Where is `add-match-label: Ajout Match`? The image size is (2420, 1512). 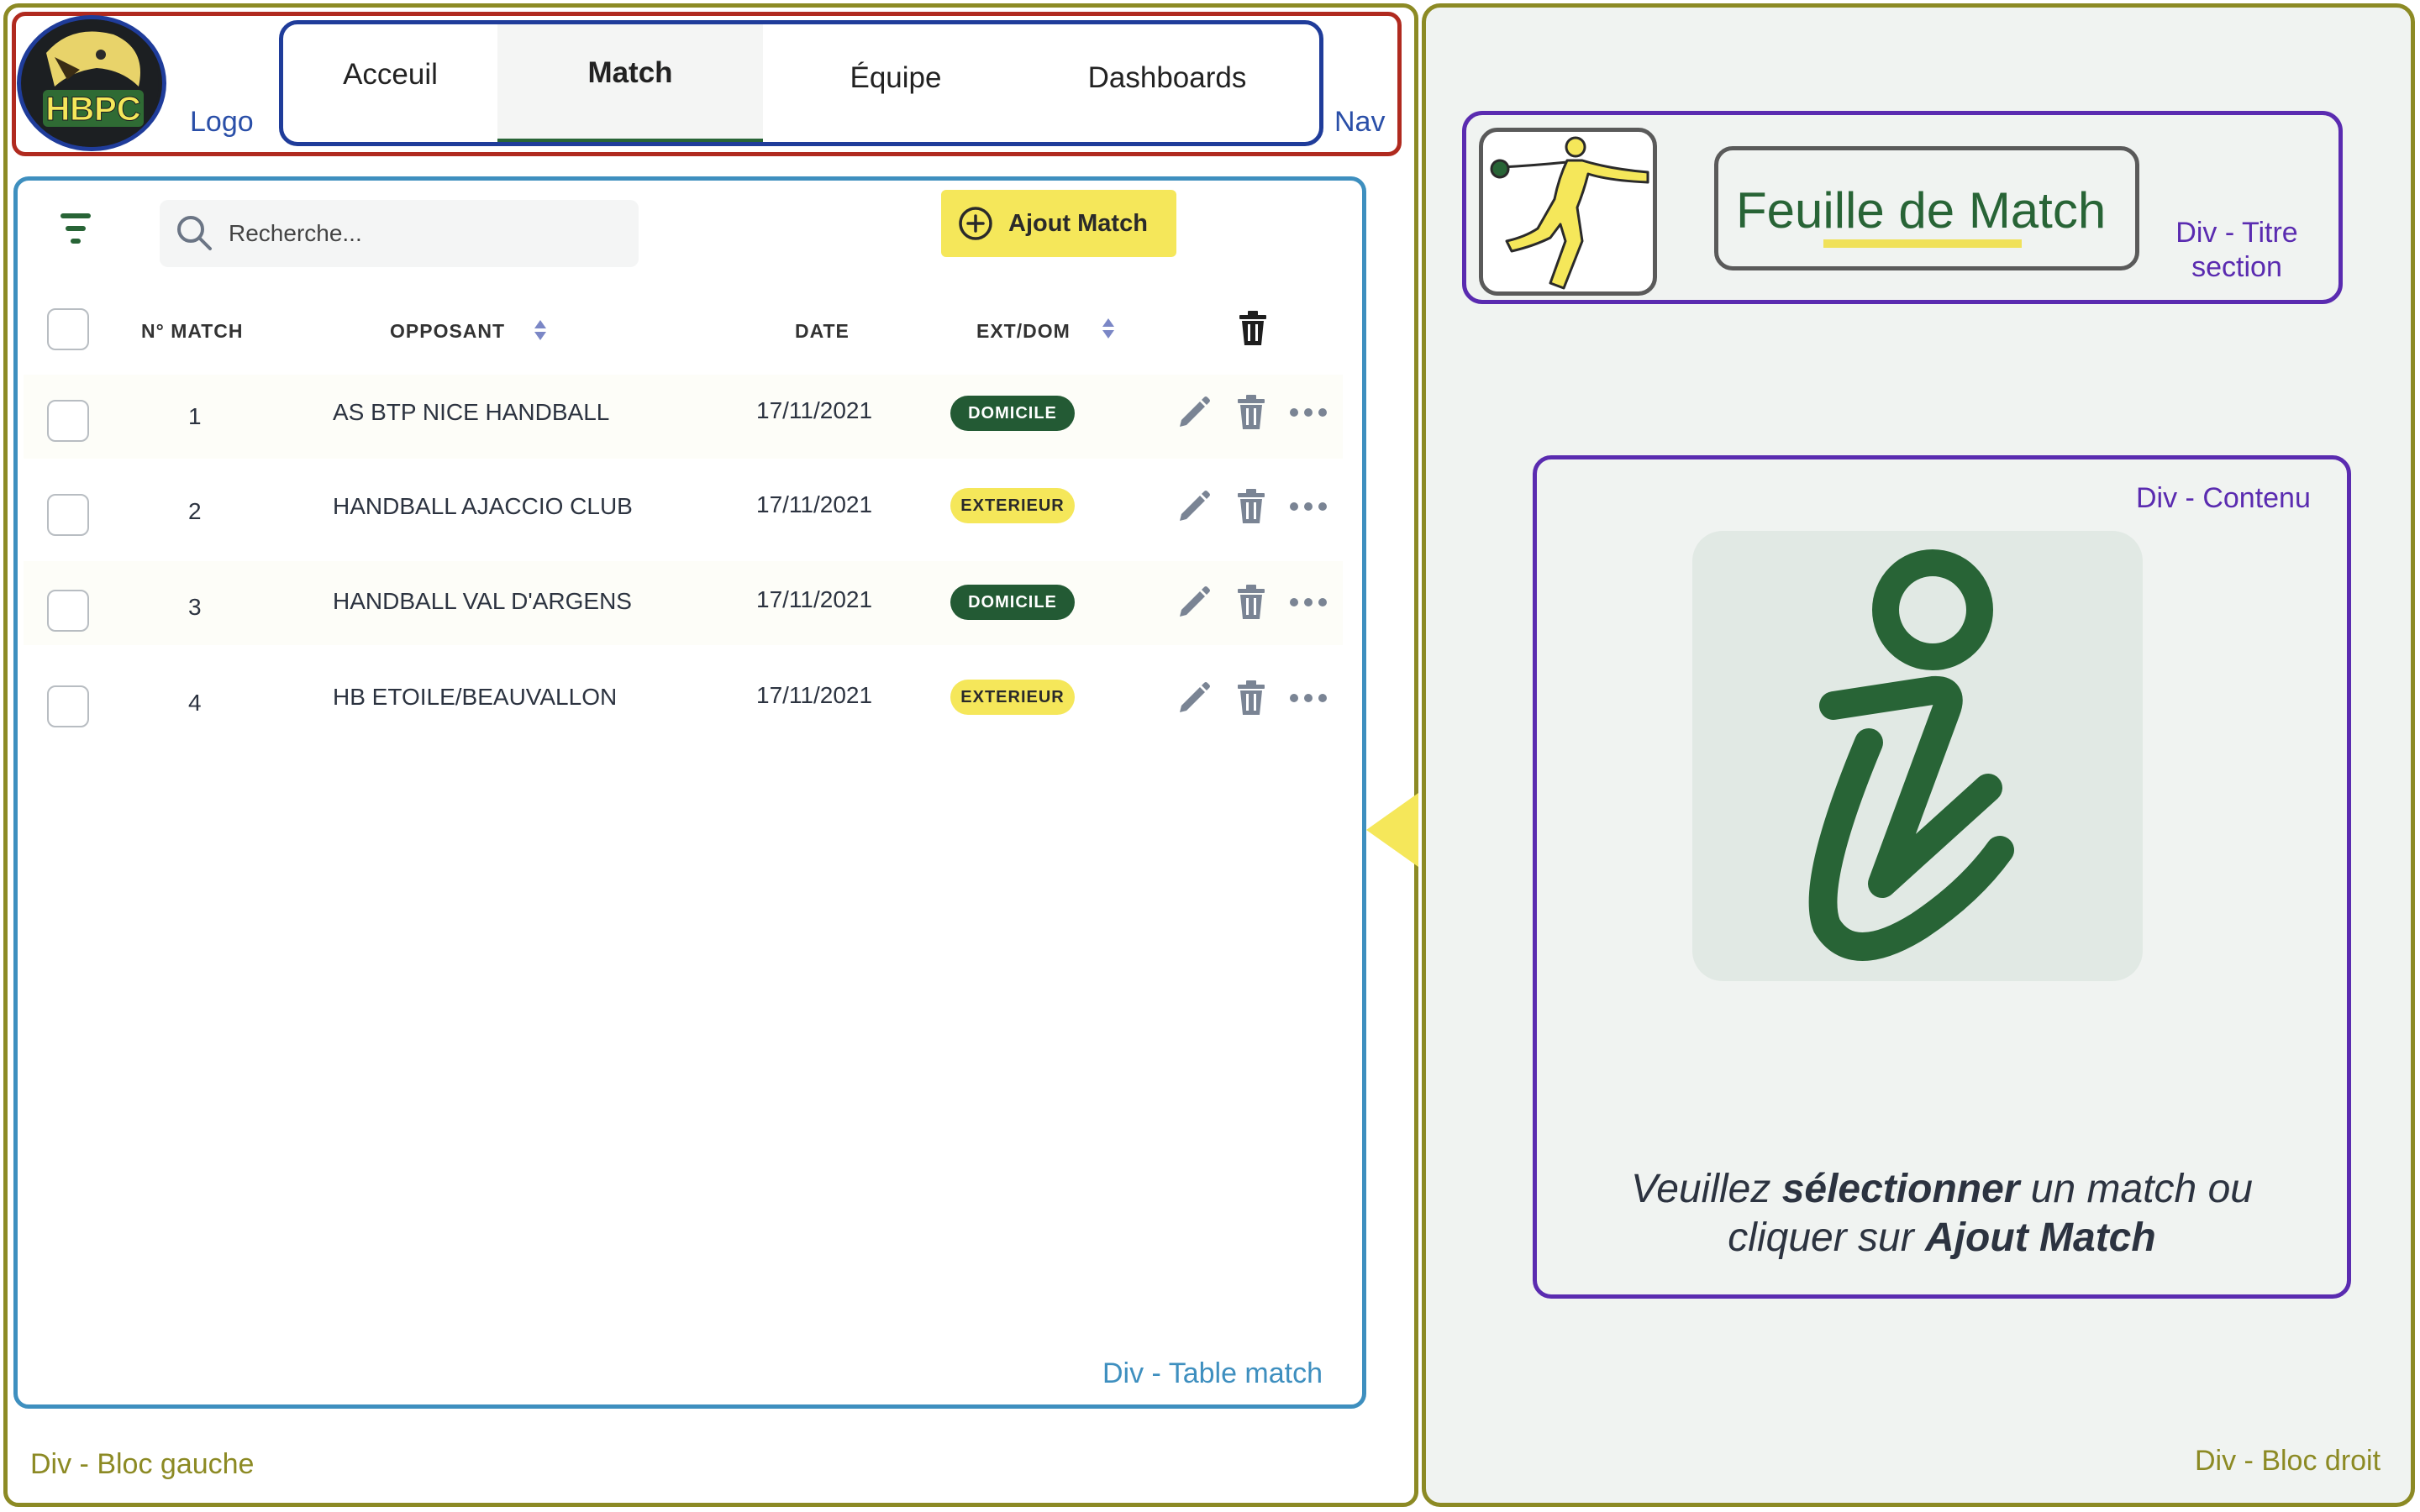 add-match-label: Ajout Match is located at coordinates (1078, 223).